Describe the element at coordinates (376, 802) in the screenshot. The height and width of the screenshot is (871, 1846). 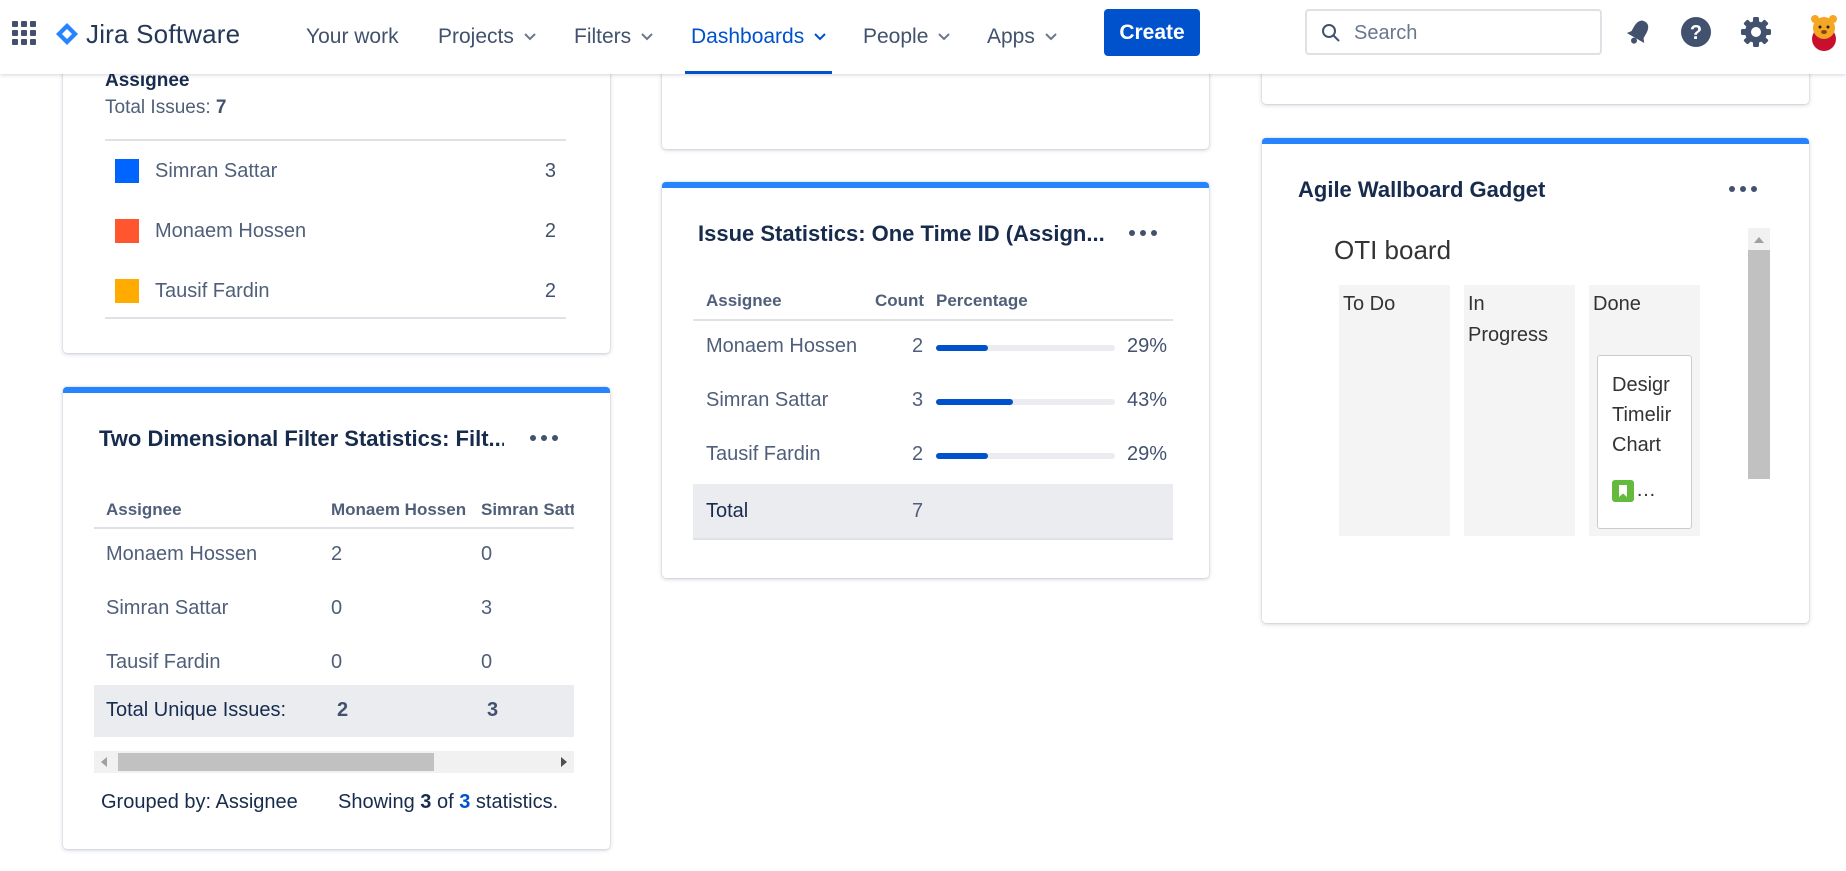
I see `showing-prefix: Showing` at that location.